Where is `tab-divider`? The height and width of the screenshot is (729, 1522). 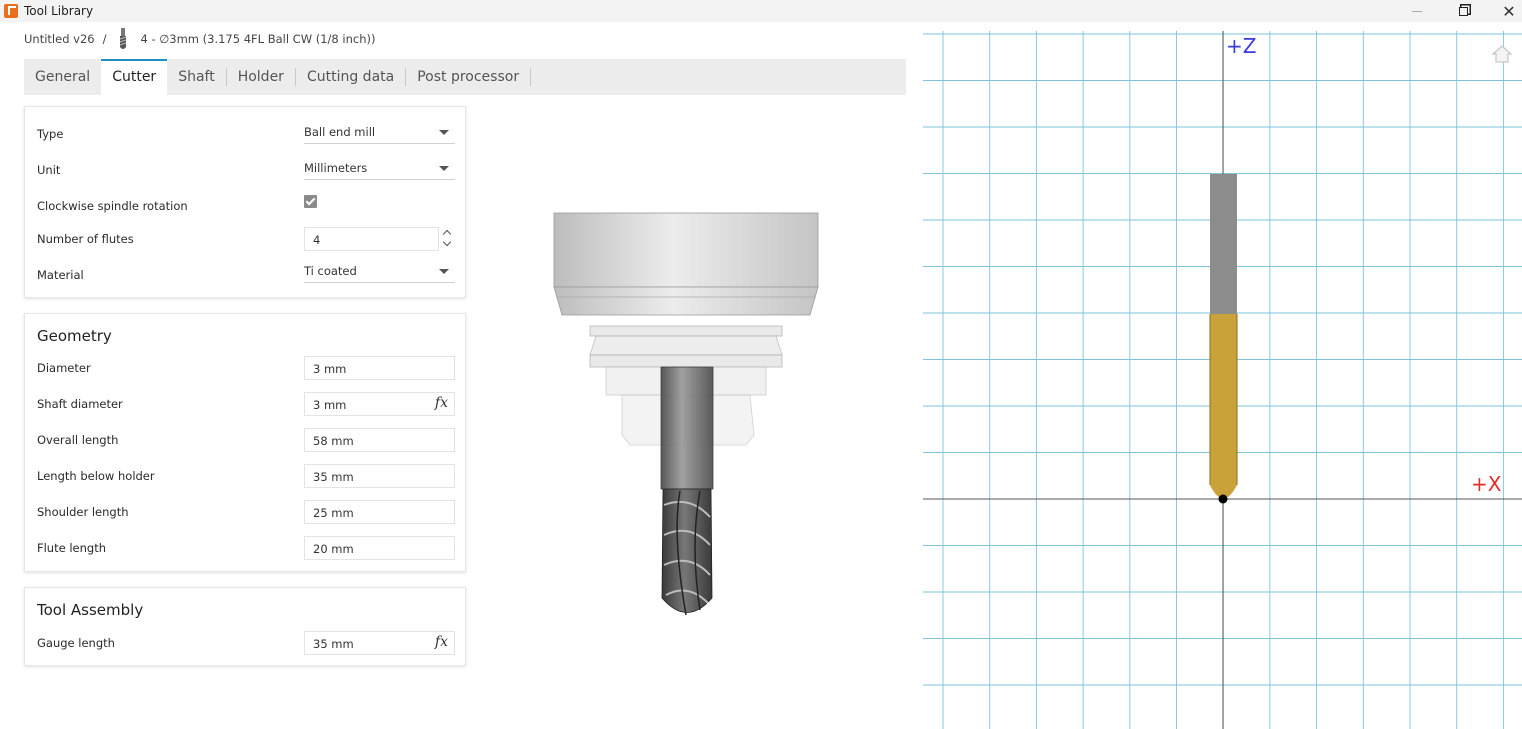 tab-divider is located at coordinates (531, 77).